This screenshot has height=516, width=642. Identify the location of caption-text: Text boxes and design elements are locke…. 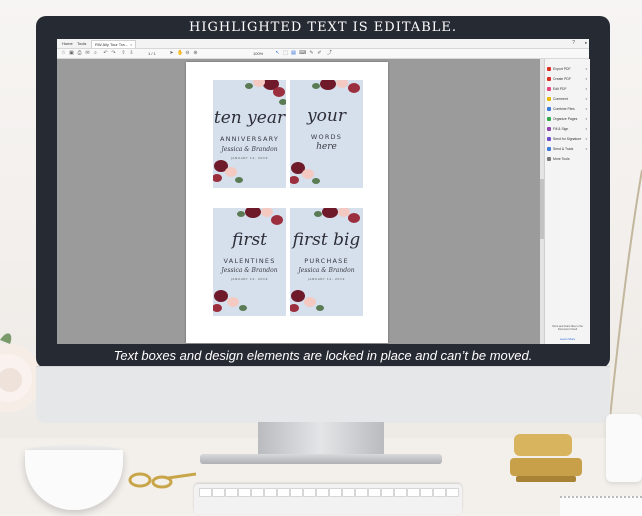
(323, 355).